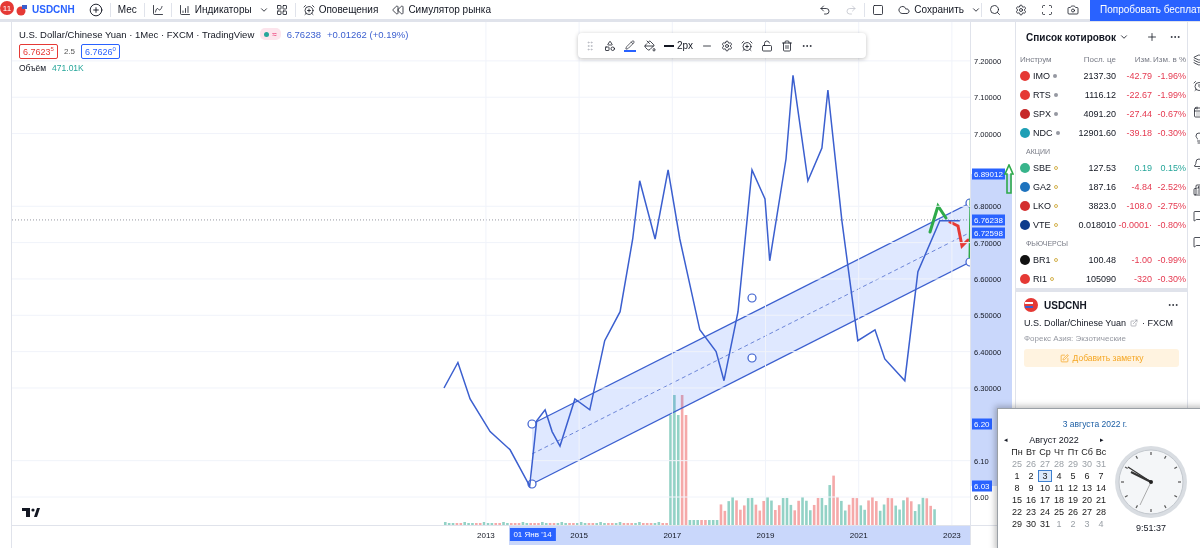 This screenshot has width=1200, height=548. Describe the element at coordinates (303, 34) in the screenshot. I see `last-price: 6.76238` at that location.